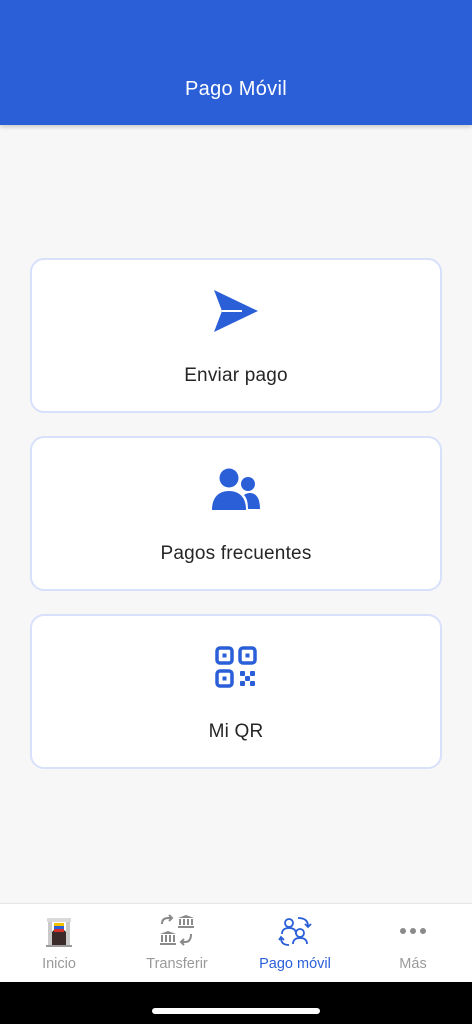 This screenshot has height=1024, width=472. I want to click on tab-label-mas: Más, so click(413, 964).